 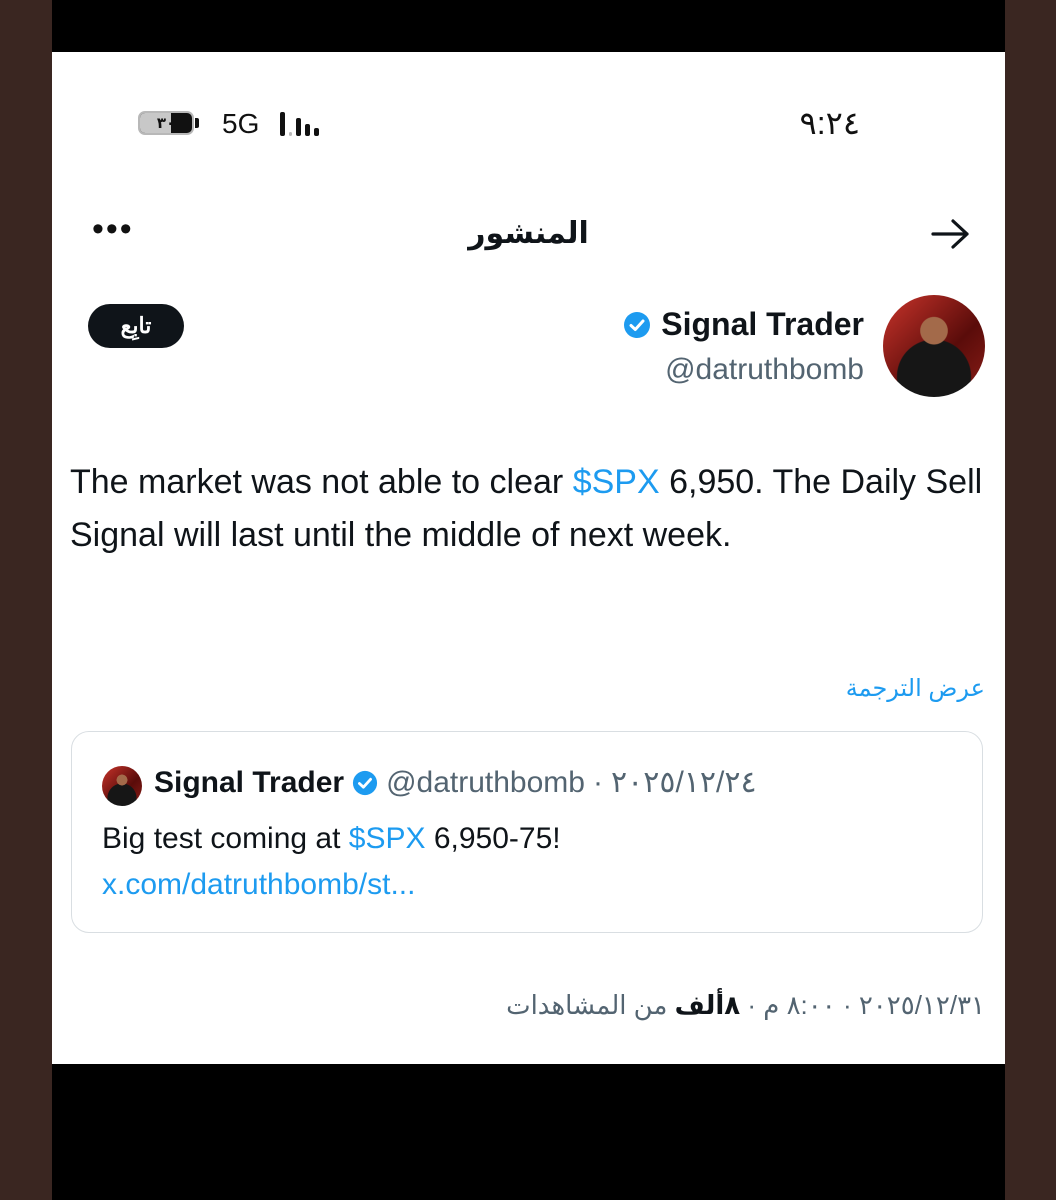 What do you see at coordinates (249, 782) in the screenshot?
I see `quote-author-name: Signal Trader` at bounding box center [249, 782].